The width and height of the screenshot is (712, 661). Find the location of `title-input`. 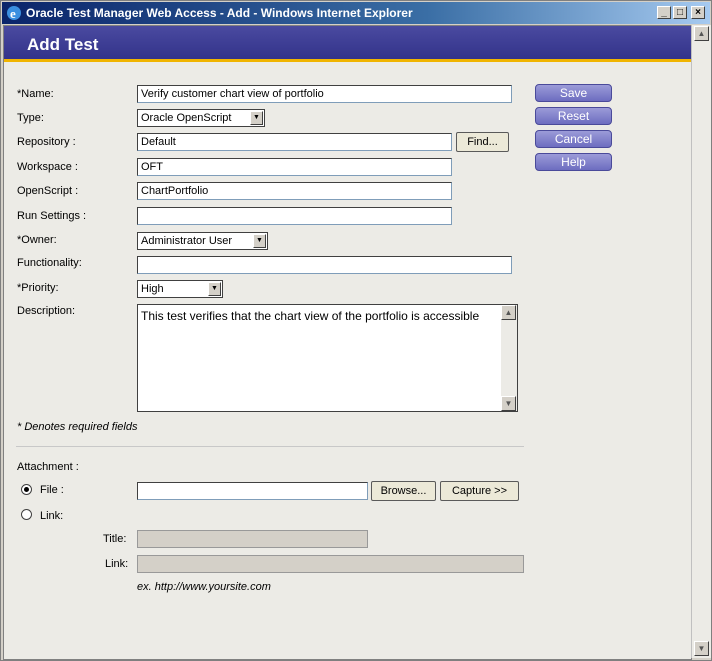

title-input is located at coordinates (252, 539).